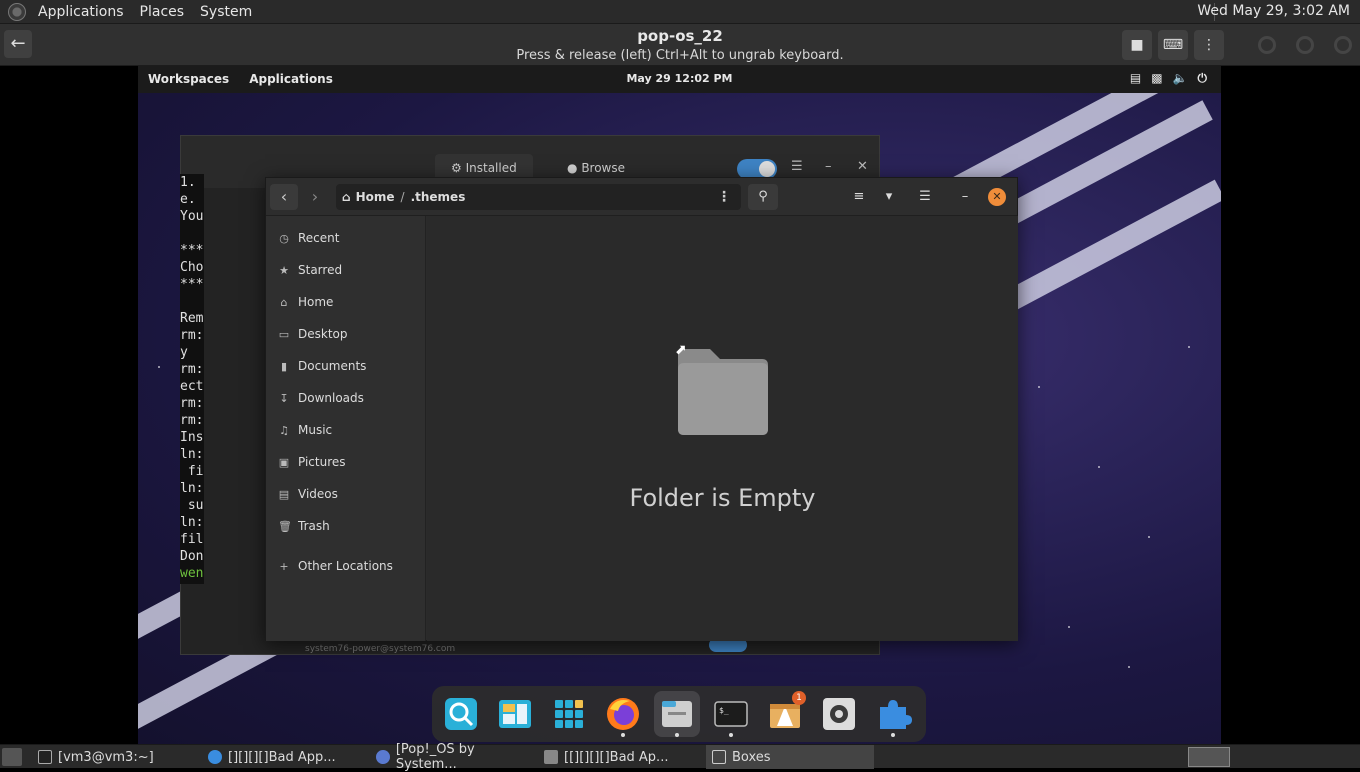 This screenshot has height=772, width=1360. Describe the element at coordinates (797, 166) in the screenshot. I see `shop-menu-icon: ☰` at that location.